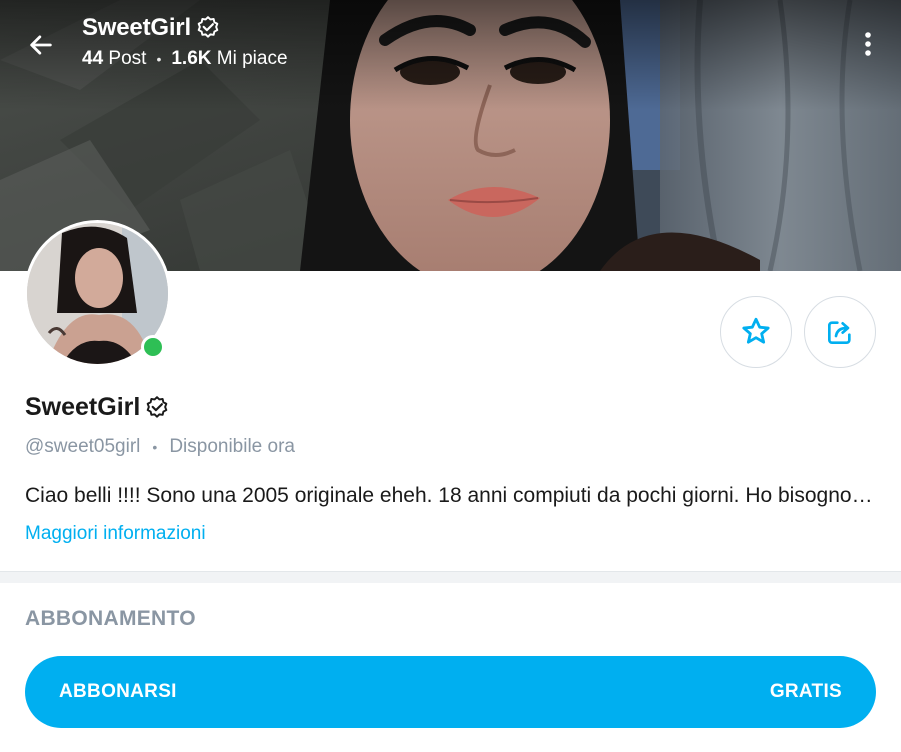 This screenshot has width=901, height=752. What do you see at coordinates (83, 407) in the screenshot?
I see `profile-name: SweetGirl` at bounding box center [83, 407].